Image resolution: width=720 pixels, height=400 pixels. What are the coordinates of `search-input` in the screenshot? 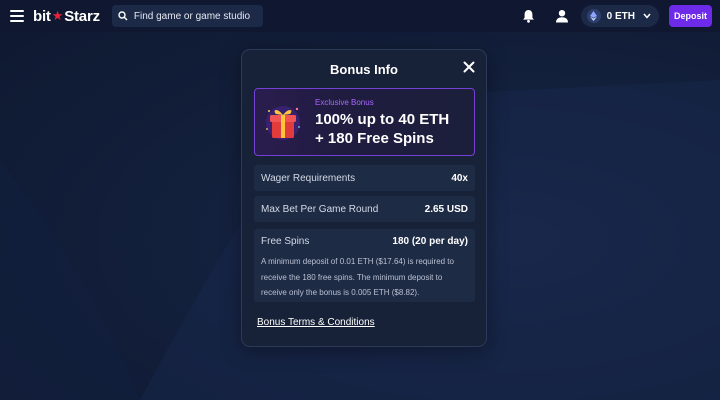 It's located at (193, 16).